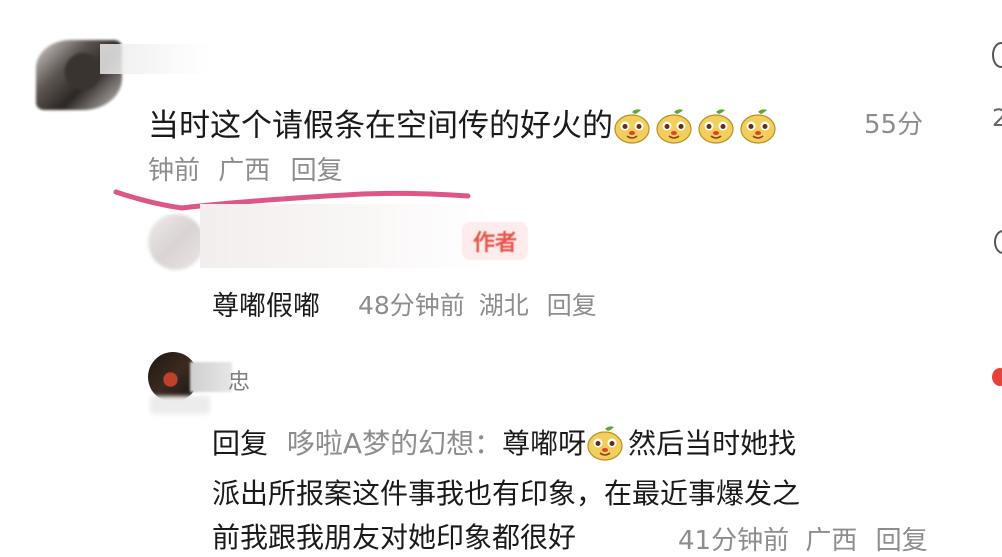 This screenshot has width=1002, height=557. What do you see at coordinates (239, 382) in the screenshot?
I see `username-fragment: 忠` at bounding box center [239, 382].